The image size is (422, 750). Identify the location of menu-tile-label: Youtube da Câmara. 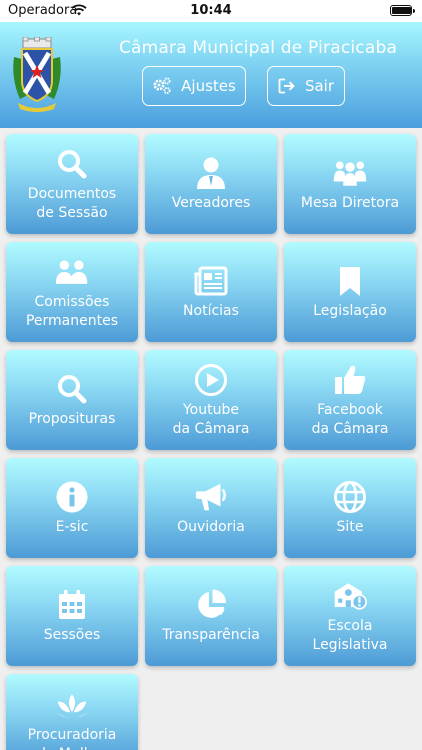
(211, 419).